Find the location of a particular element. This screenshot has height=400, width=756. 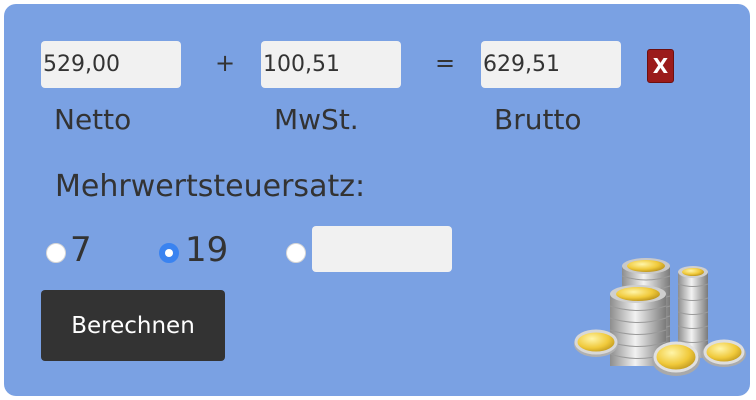

radio-selected-dot is located at coordinates (169, 253).